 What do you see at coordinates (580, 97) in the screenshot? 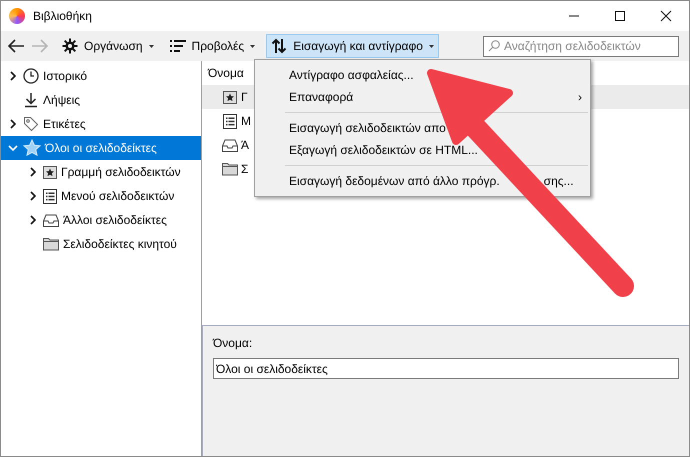
I see `submenu-arrow-icon: ›` at bounding box center [580, 97].